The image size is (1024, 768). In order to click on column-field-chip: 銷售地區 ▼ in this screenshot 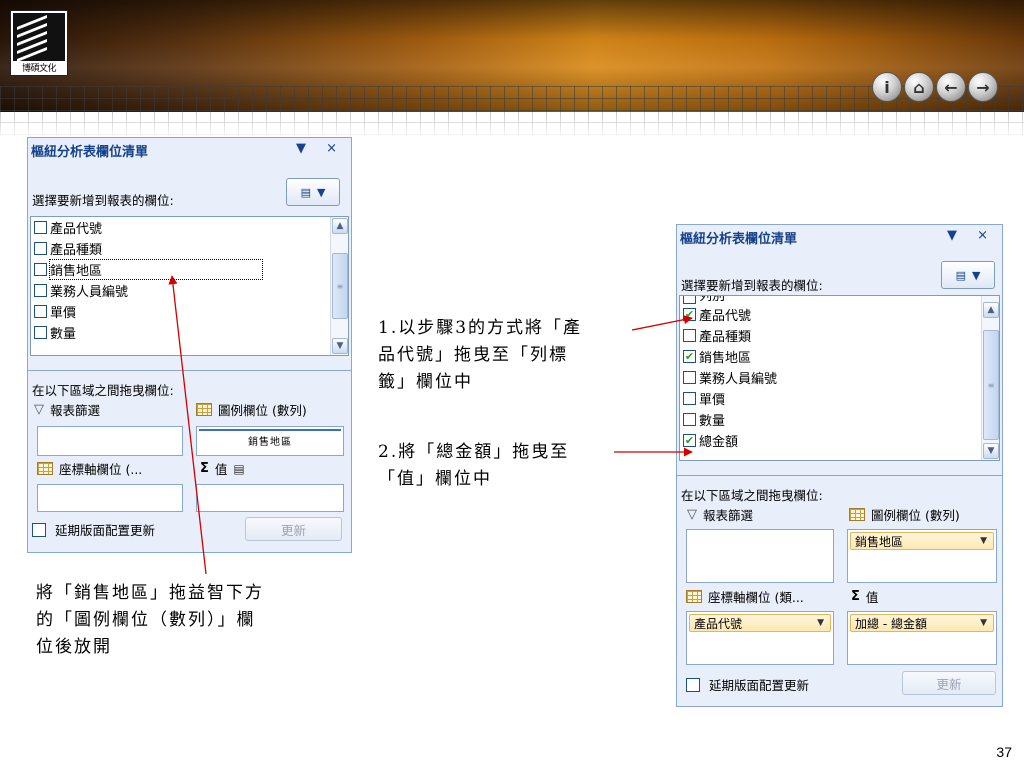, I will do `click(922, 541)`.